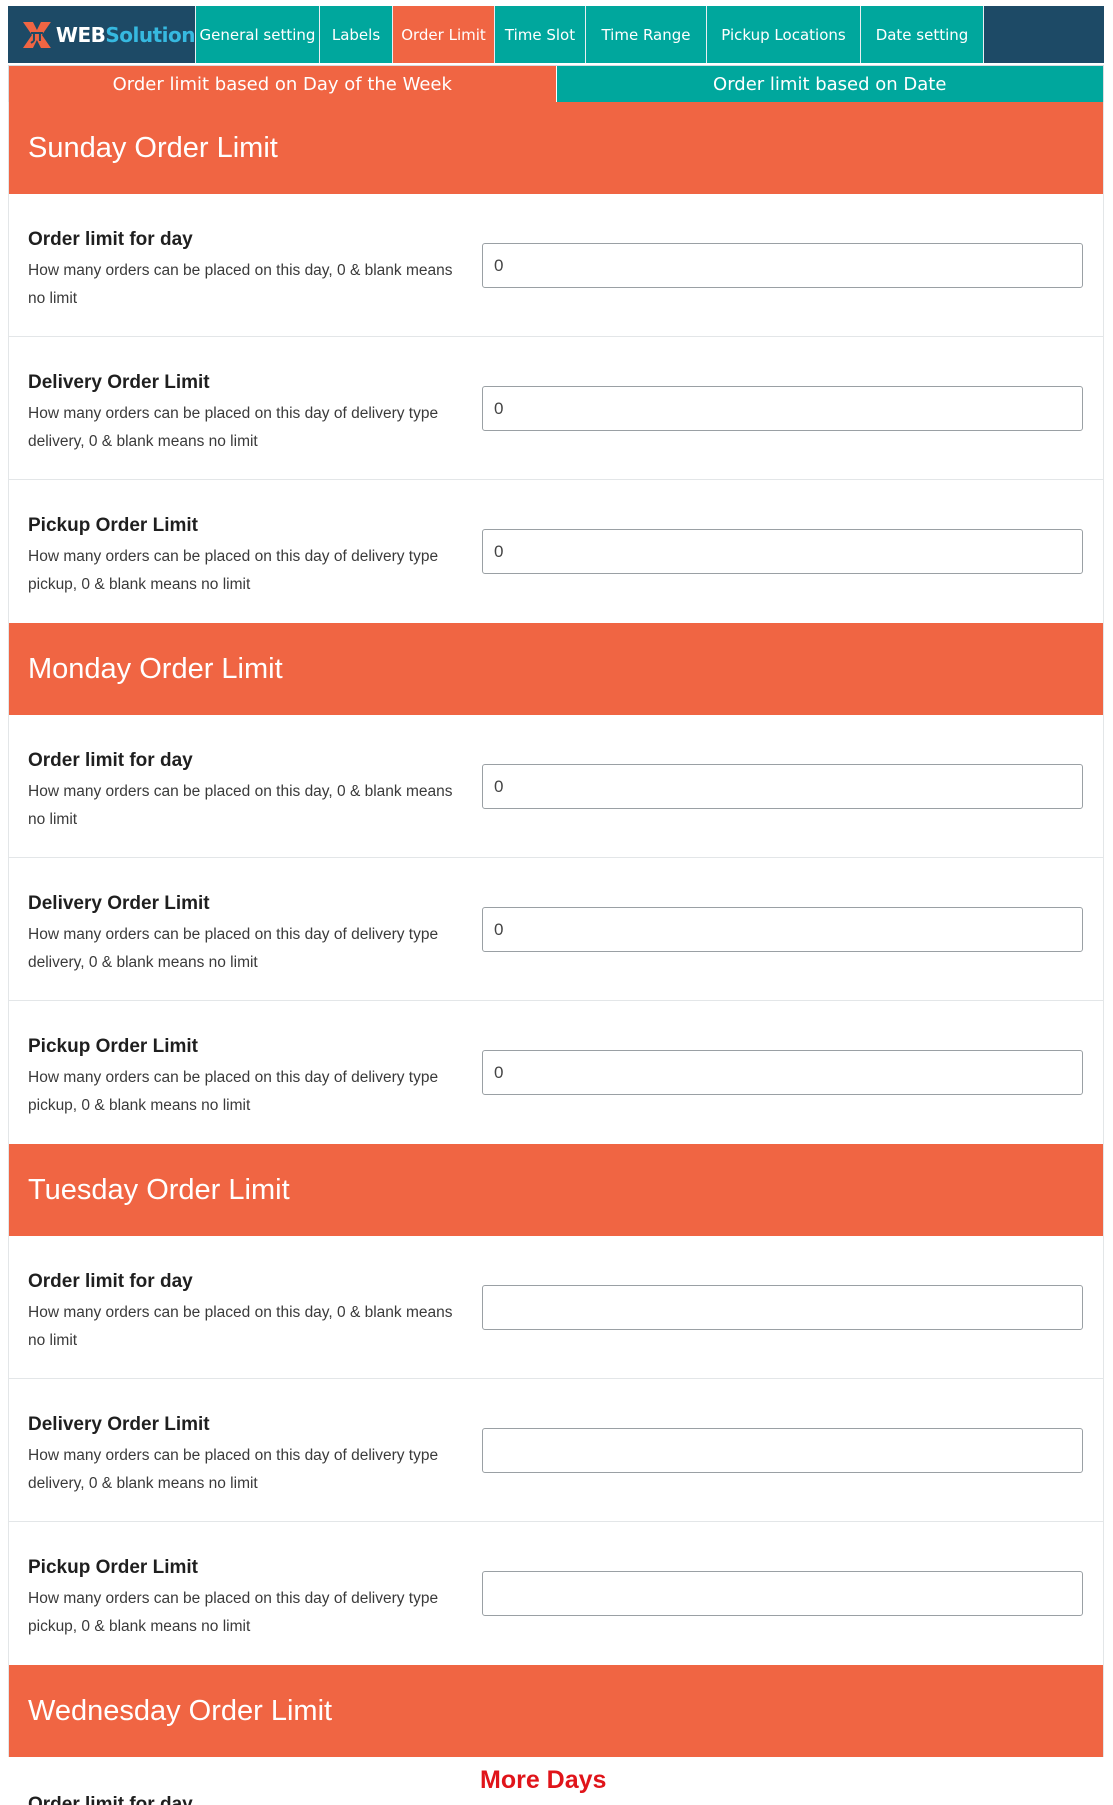 The height and width of the screenshot is (1805, 1113). I want to click on tab-date-setting: Date setting, so click(922, 34).